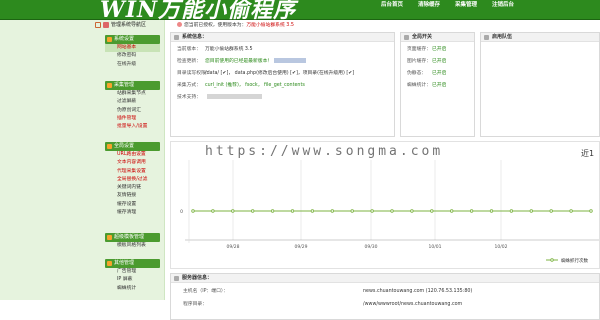 The width and height of the screenshot is (600, 320). Describe the element at coordinates (503, 5) in the screenshot. I see `nav-logout: 注销后台` at that location.